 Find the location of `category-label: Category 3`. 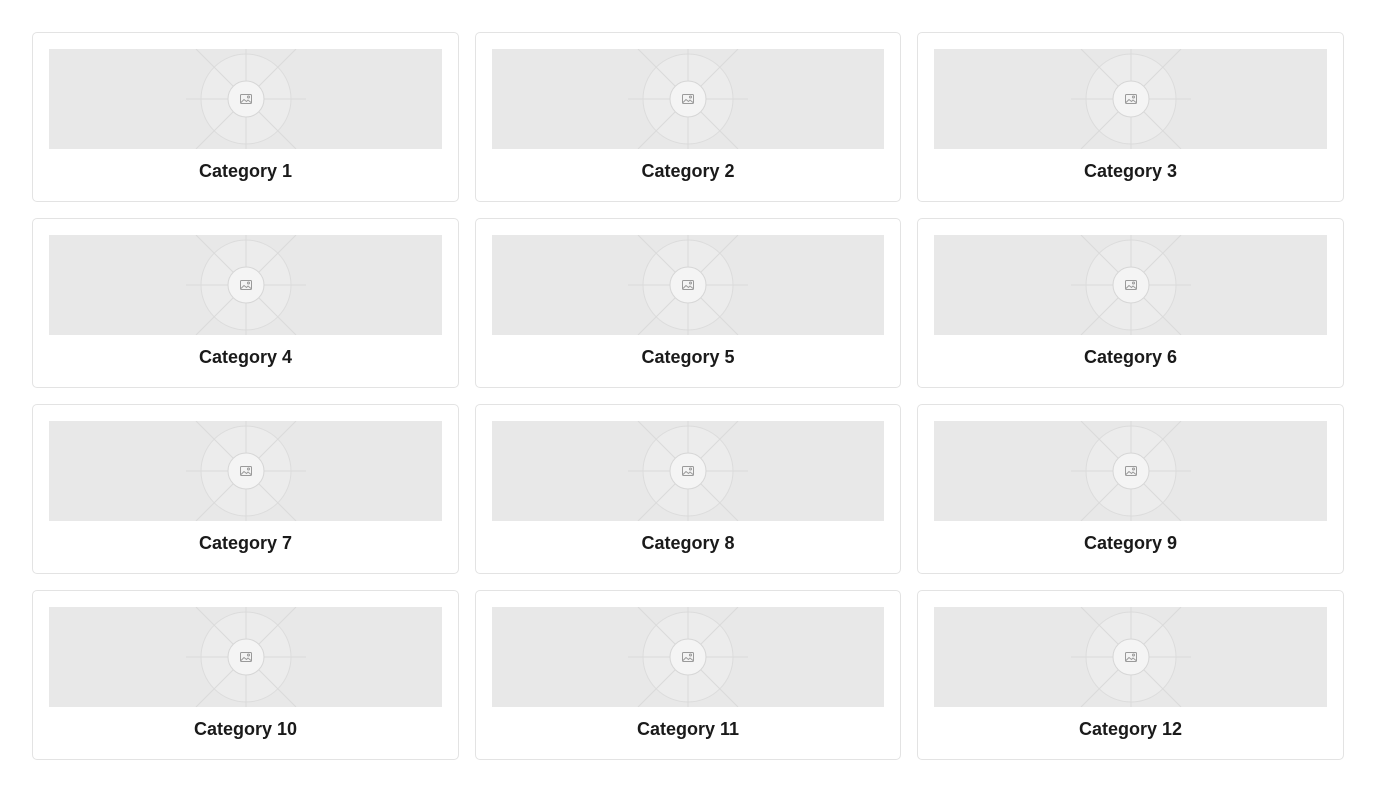

category-label: Category 3 is located at coordinates (1130, 171).